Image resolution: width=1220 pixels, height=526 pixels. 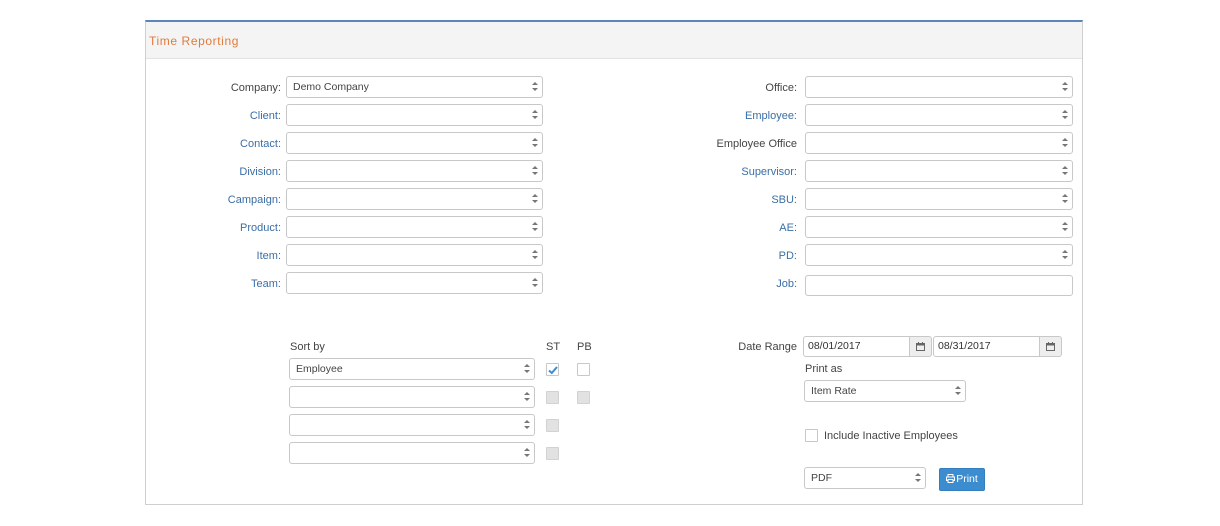 I want to click on supervisor-label: Supervisor:, so click(x=721, y=172).